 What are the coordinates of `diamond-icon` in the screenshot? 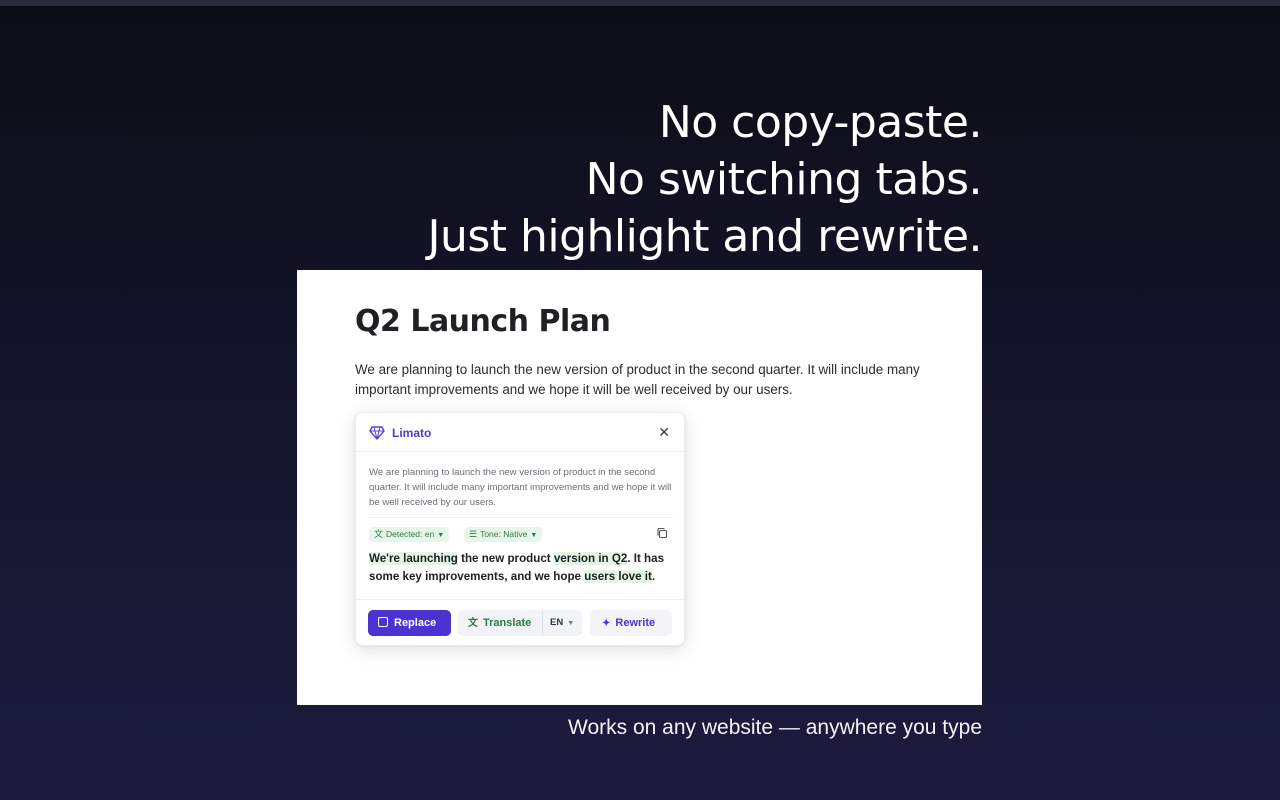 It's located at (377, 433).